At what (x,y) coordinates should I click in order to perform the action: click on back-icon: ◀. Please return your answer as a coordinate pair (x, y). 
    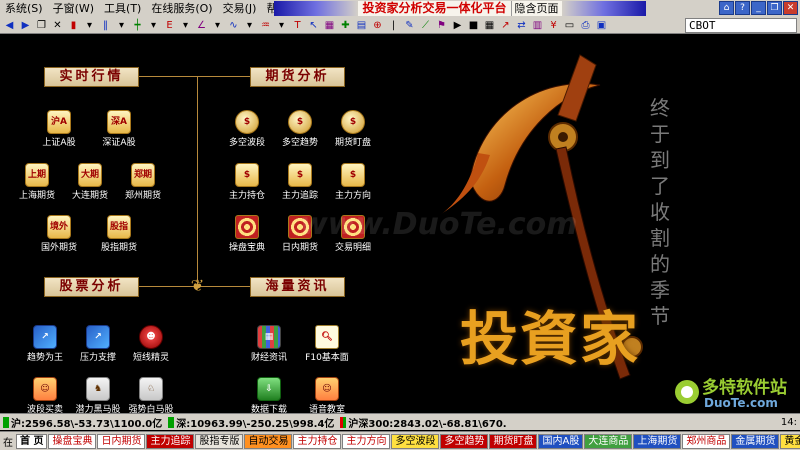
    Looking at the image, I should click on (9, 25).